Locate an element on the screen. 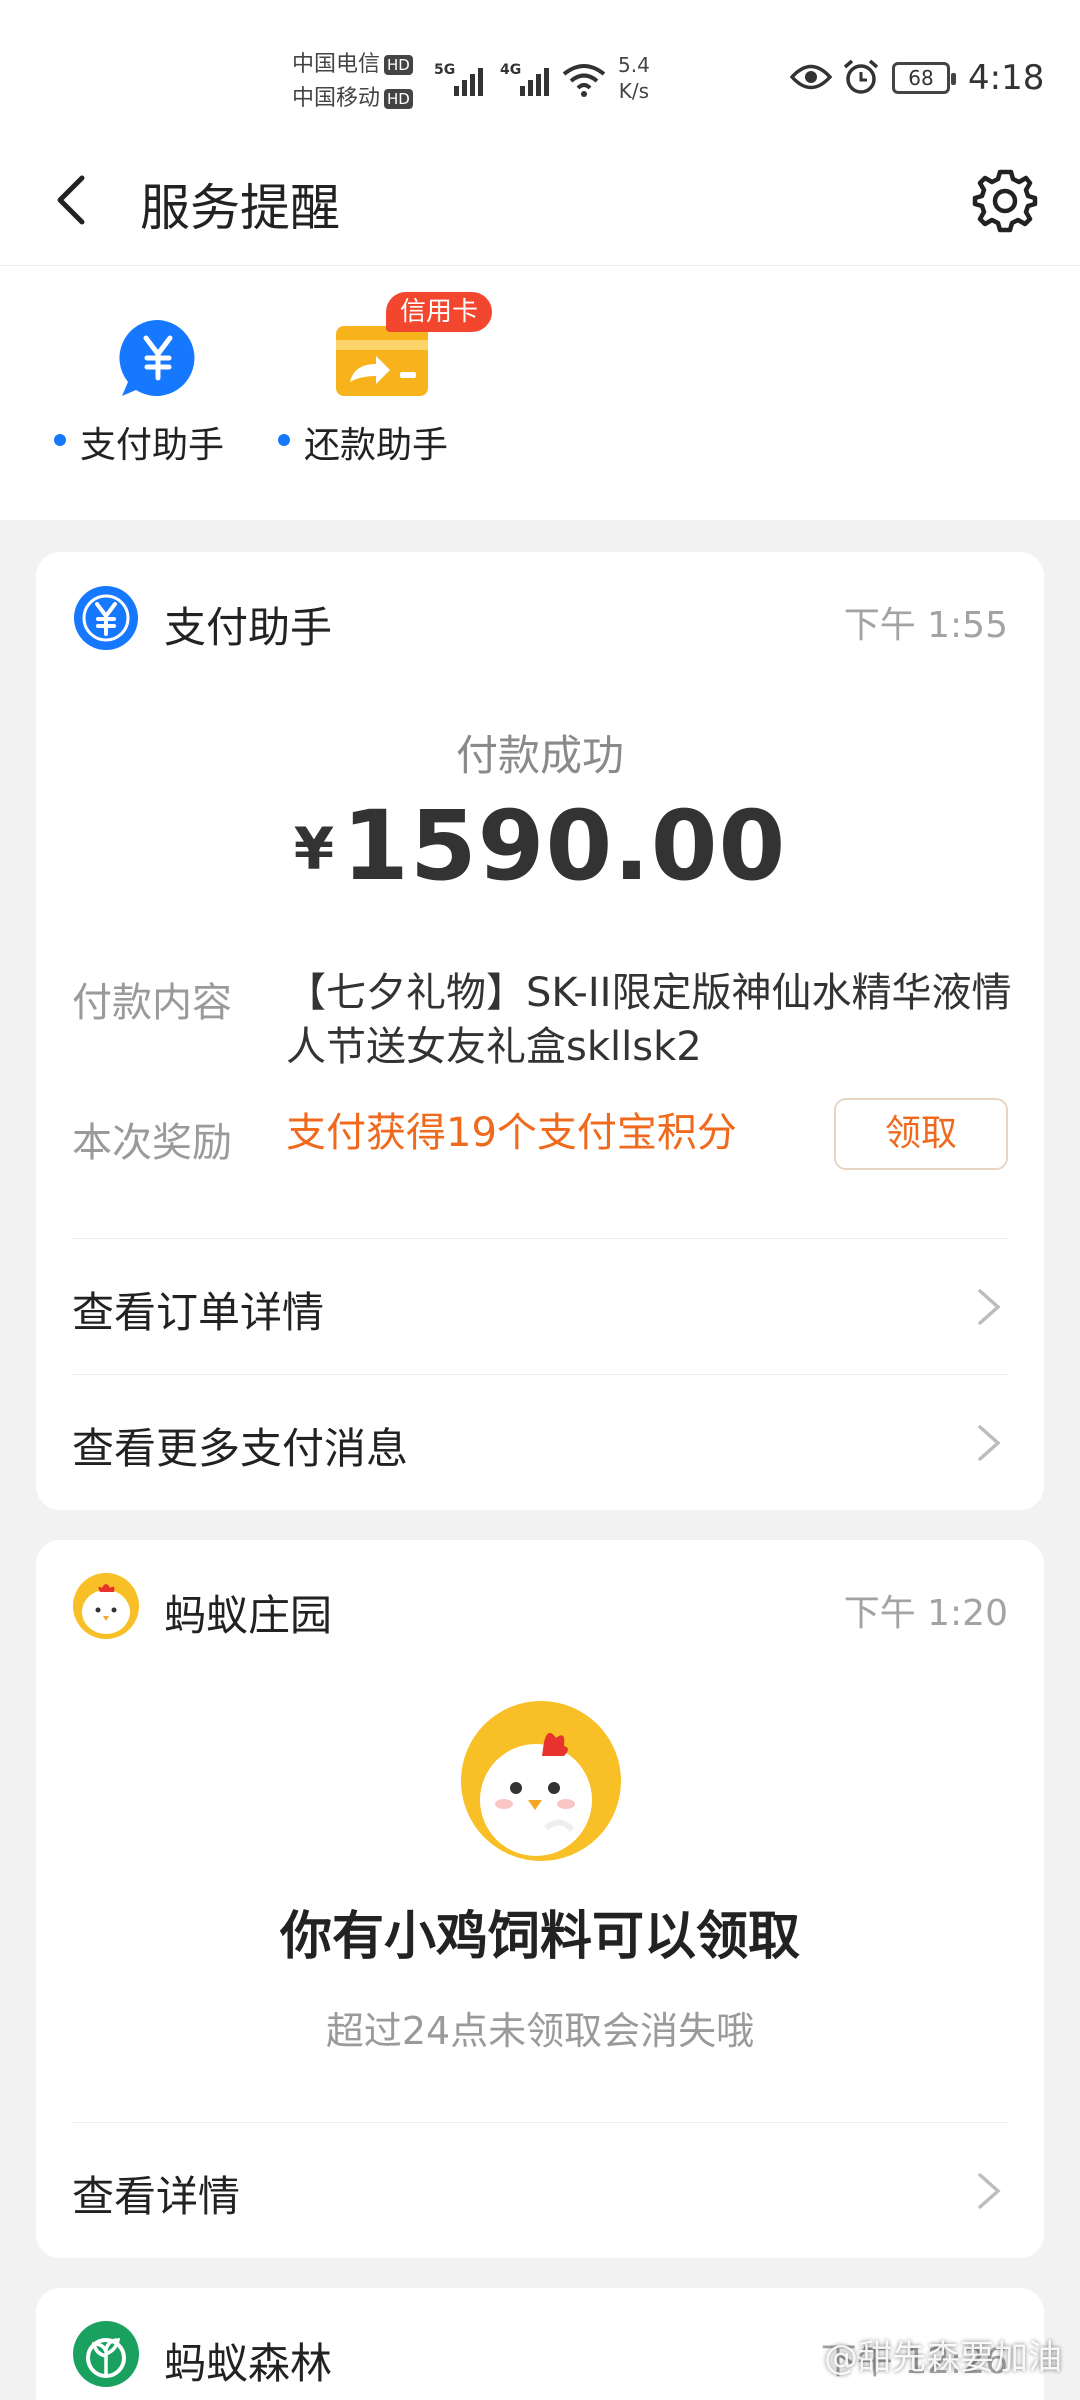 The image size is (1080, 2400). carrier-2: 中国移动 is located at coordinates (336, 98).